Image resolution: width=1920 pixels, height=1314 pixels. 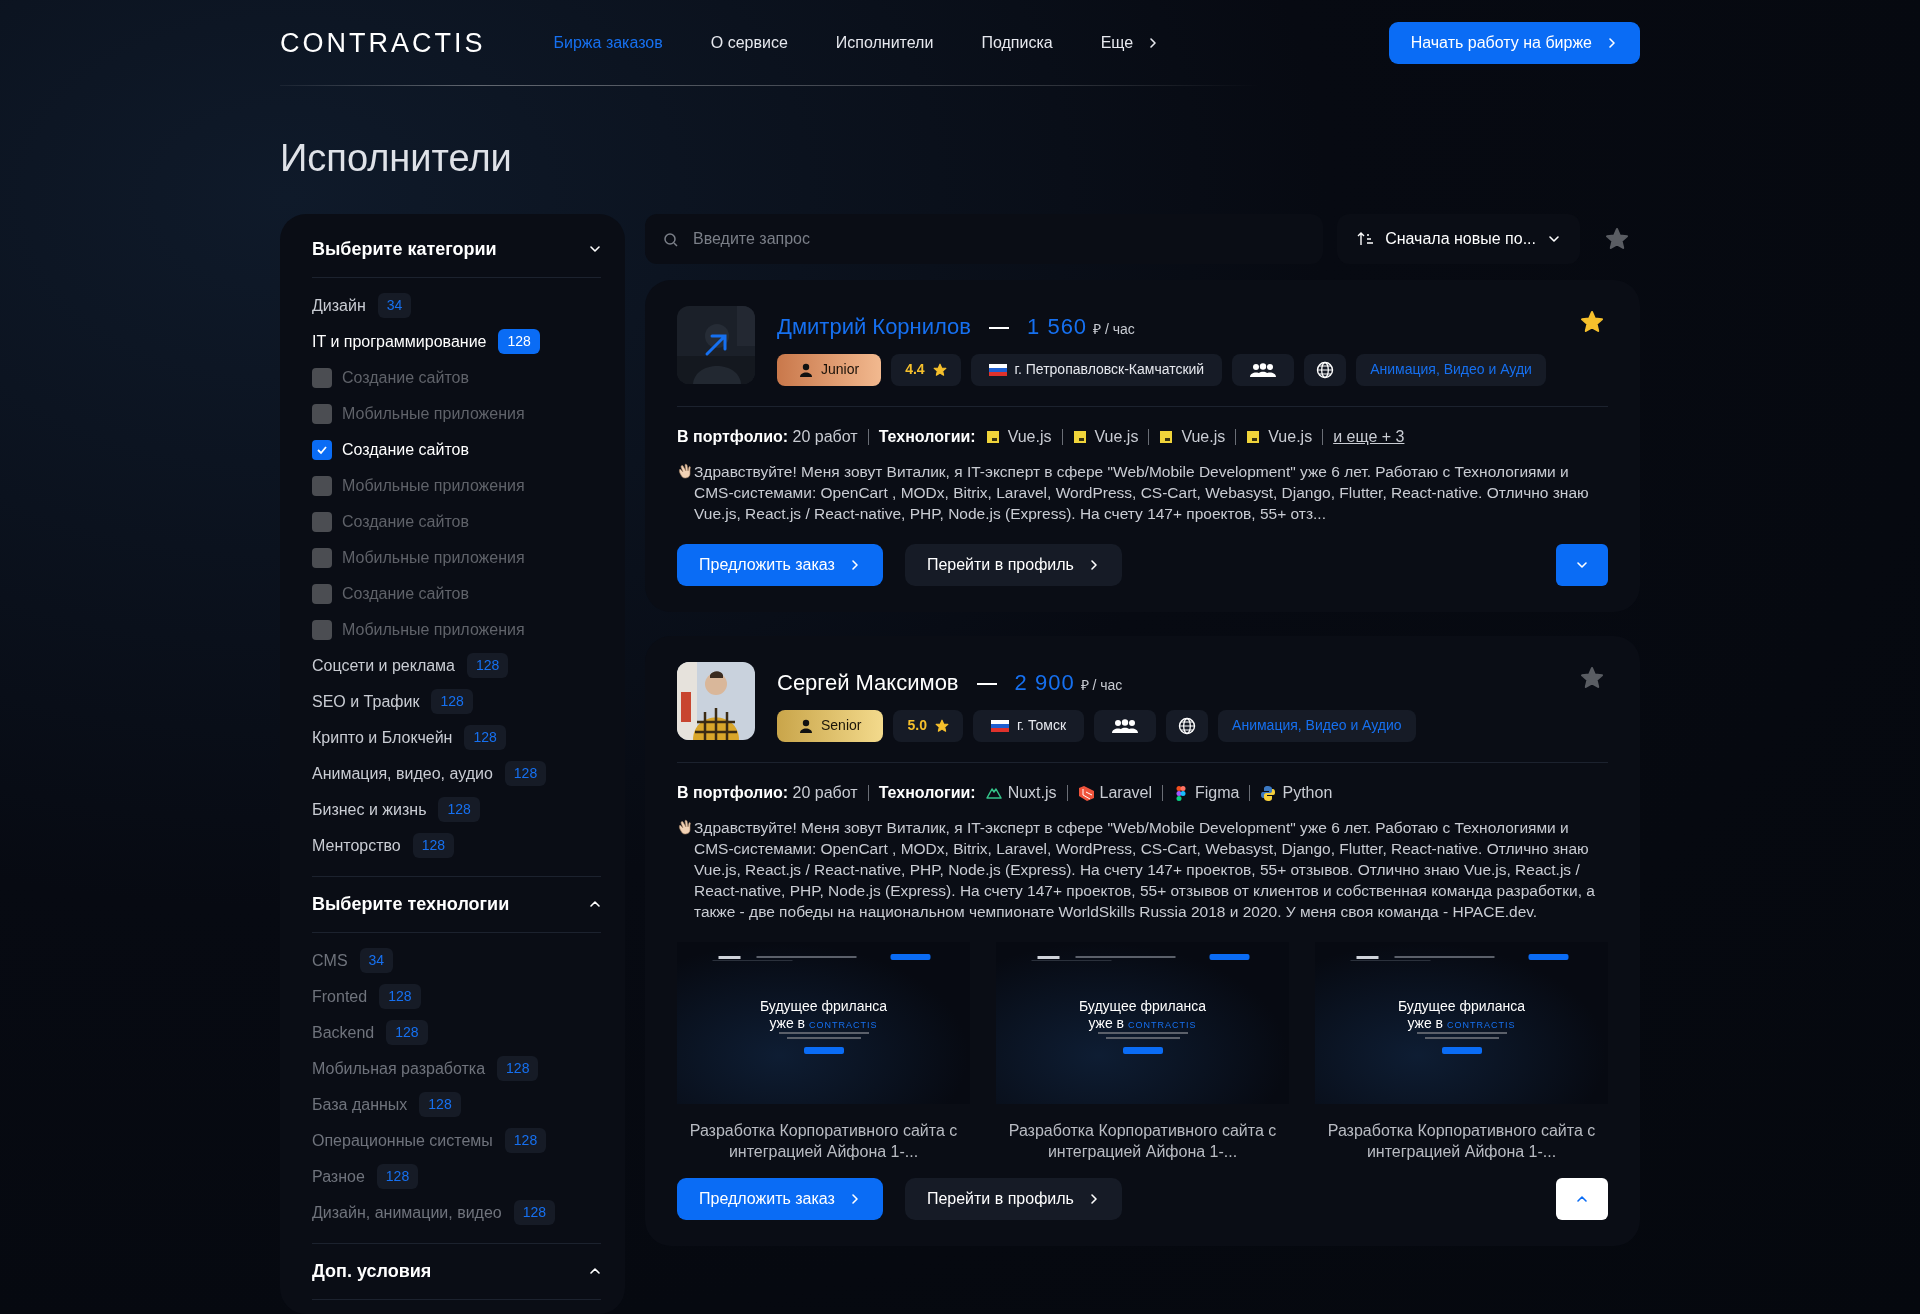 What do you see at coordinates (884, 43) in the screenshot?
I see `nav-link: Исполнители` at bounding box center [884, 43].